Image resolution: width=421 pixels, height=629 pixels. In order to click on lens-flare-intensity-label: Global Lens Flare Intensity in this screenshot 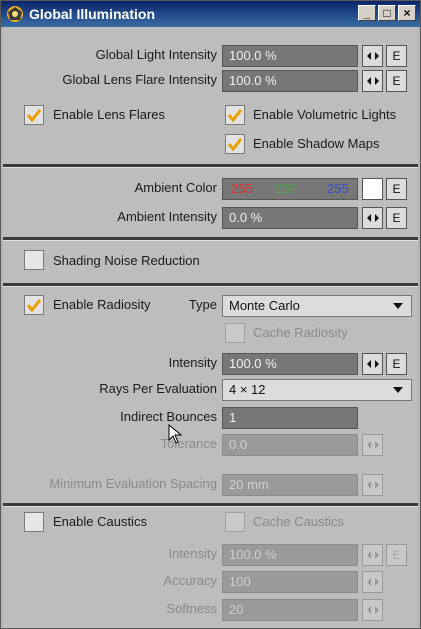, I will do `click(139, 79)`.